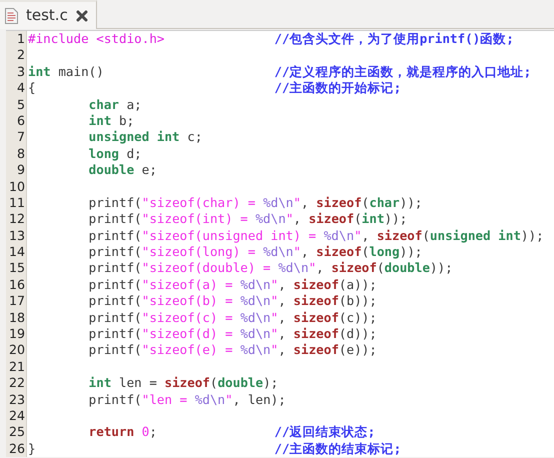 Image resolution: width=554 pixels, height=458 pixels. What do you see at coordinates (248, 219) in the screenshot?
I see `code-line: printf("sizeof(int) = %d\n", sizeof(int));` at bounding box center [248, 219].